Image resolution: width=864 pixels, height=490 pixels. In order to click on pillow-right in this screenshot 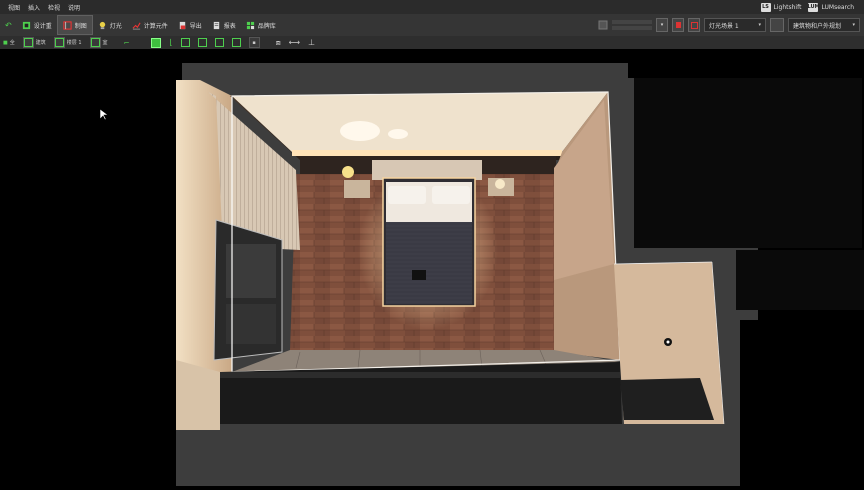, I will do `click(451, 195)`.